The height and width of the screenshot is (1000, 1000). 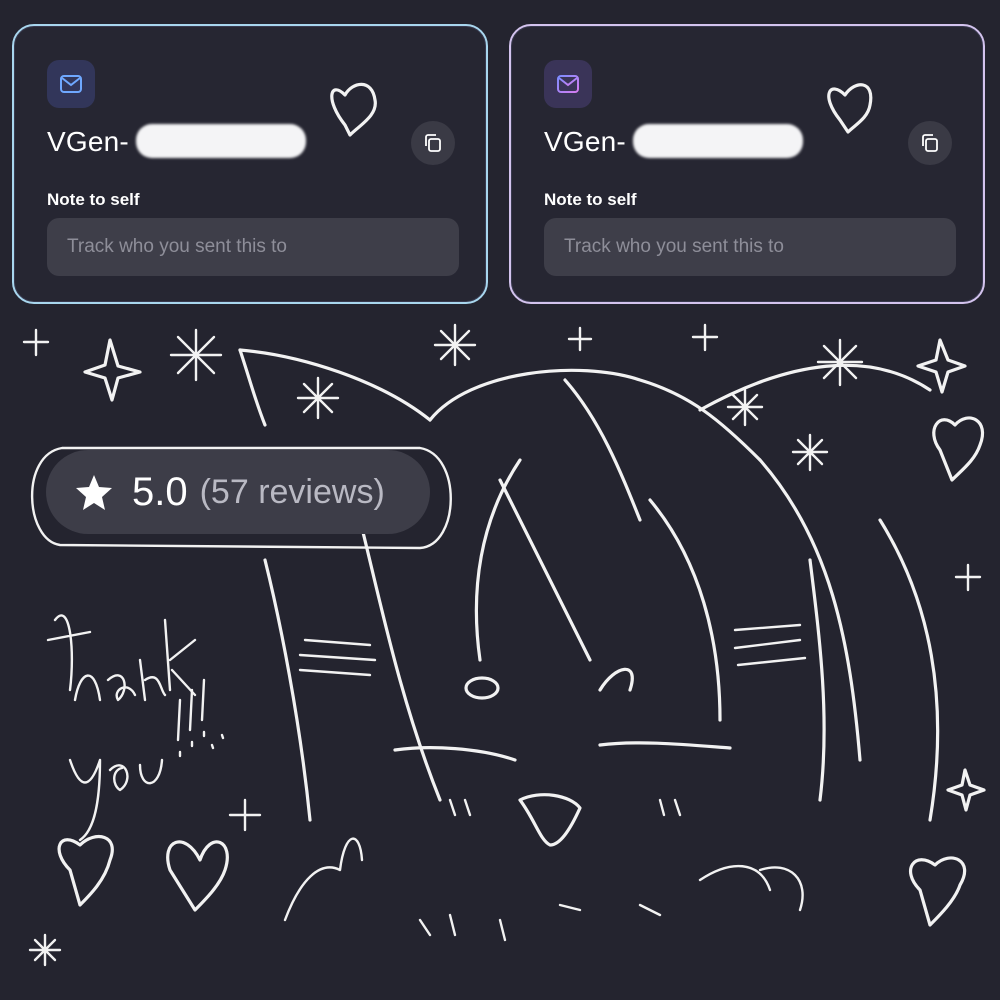 What do you see at coordinates (160, 491) in the screenshot?
I see `rating-value: 5.0` at bounding box center [160, 491].